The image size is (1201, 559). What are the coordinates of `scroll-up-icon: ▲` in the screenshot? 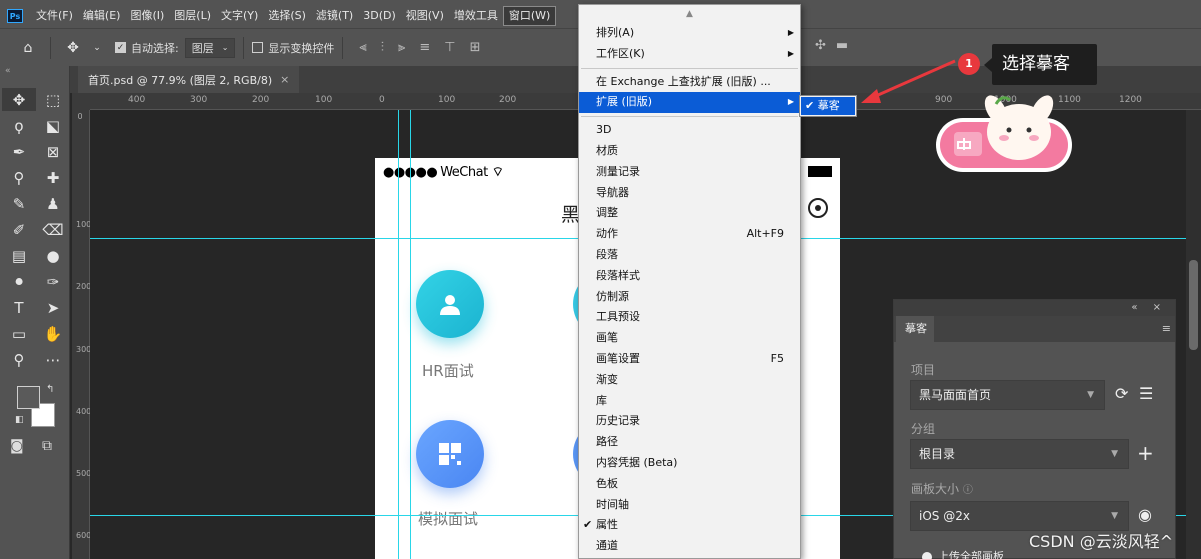 It's located at (689, 14).